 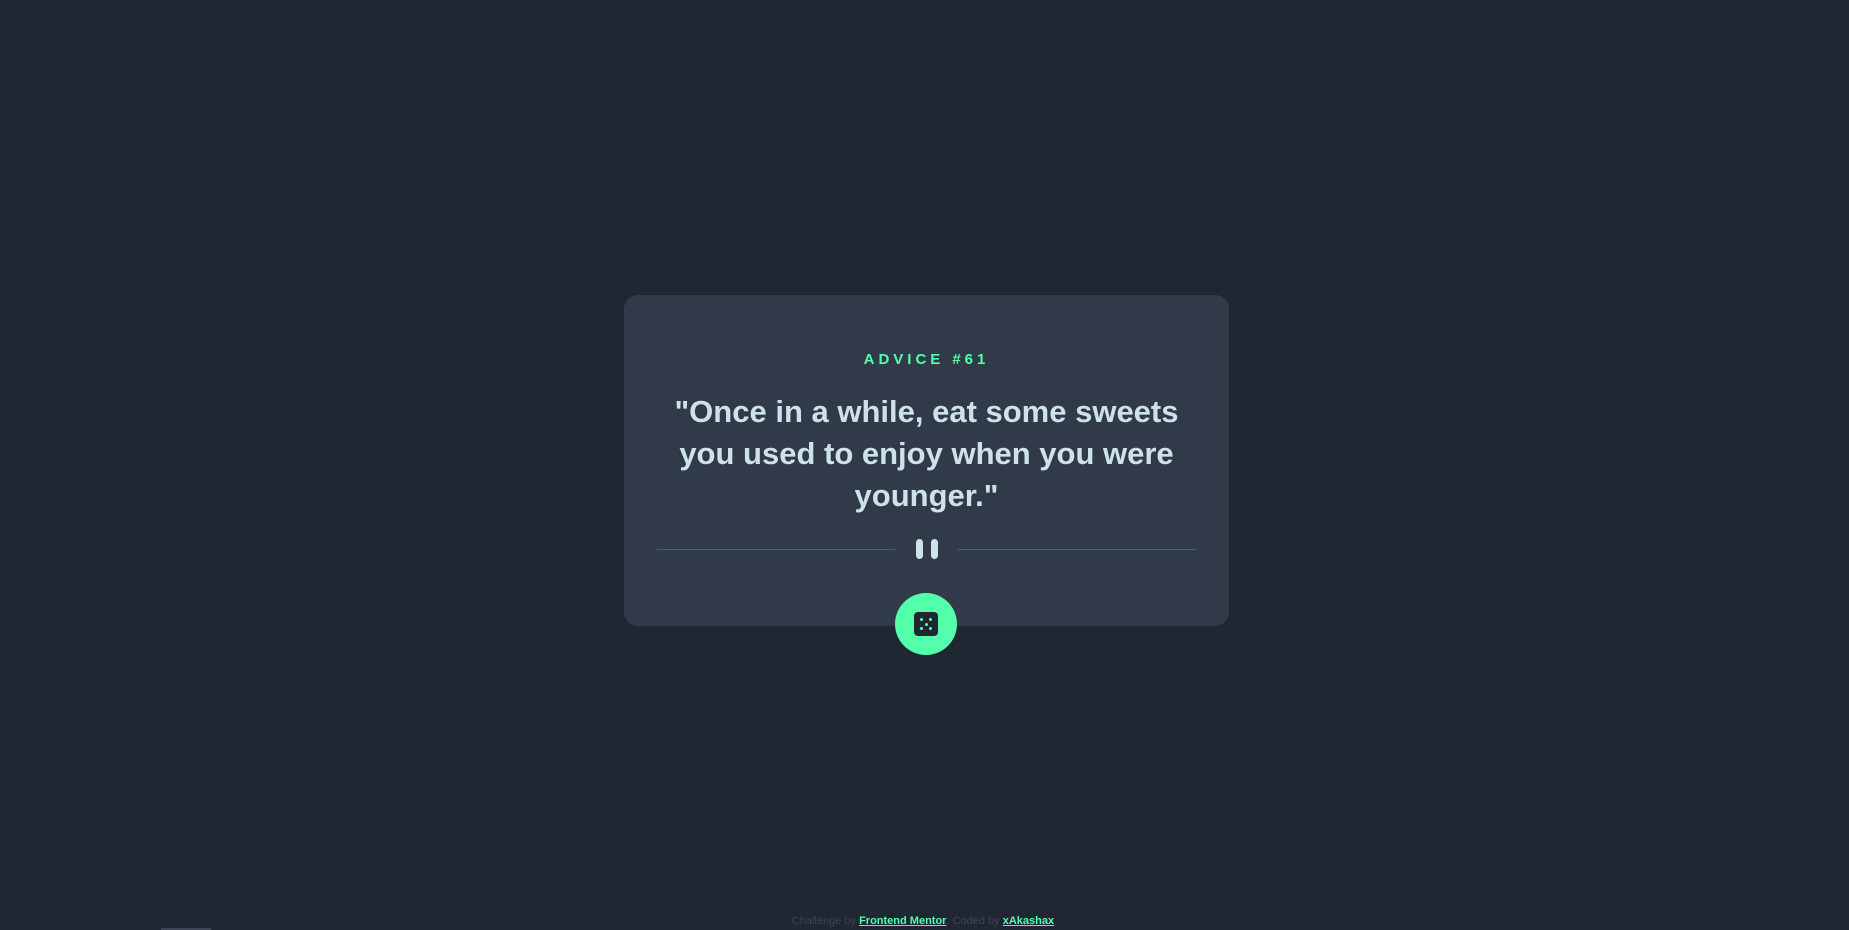 I want to click on advice-label: ADVICE, so click(x=904, y=359).